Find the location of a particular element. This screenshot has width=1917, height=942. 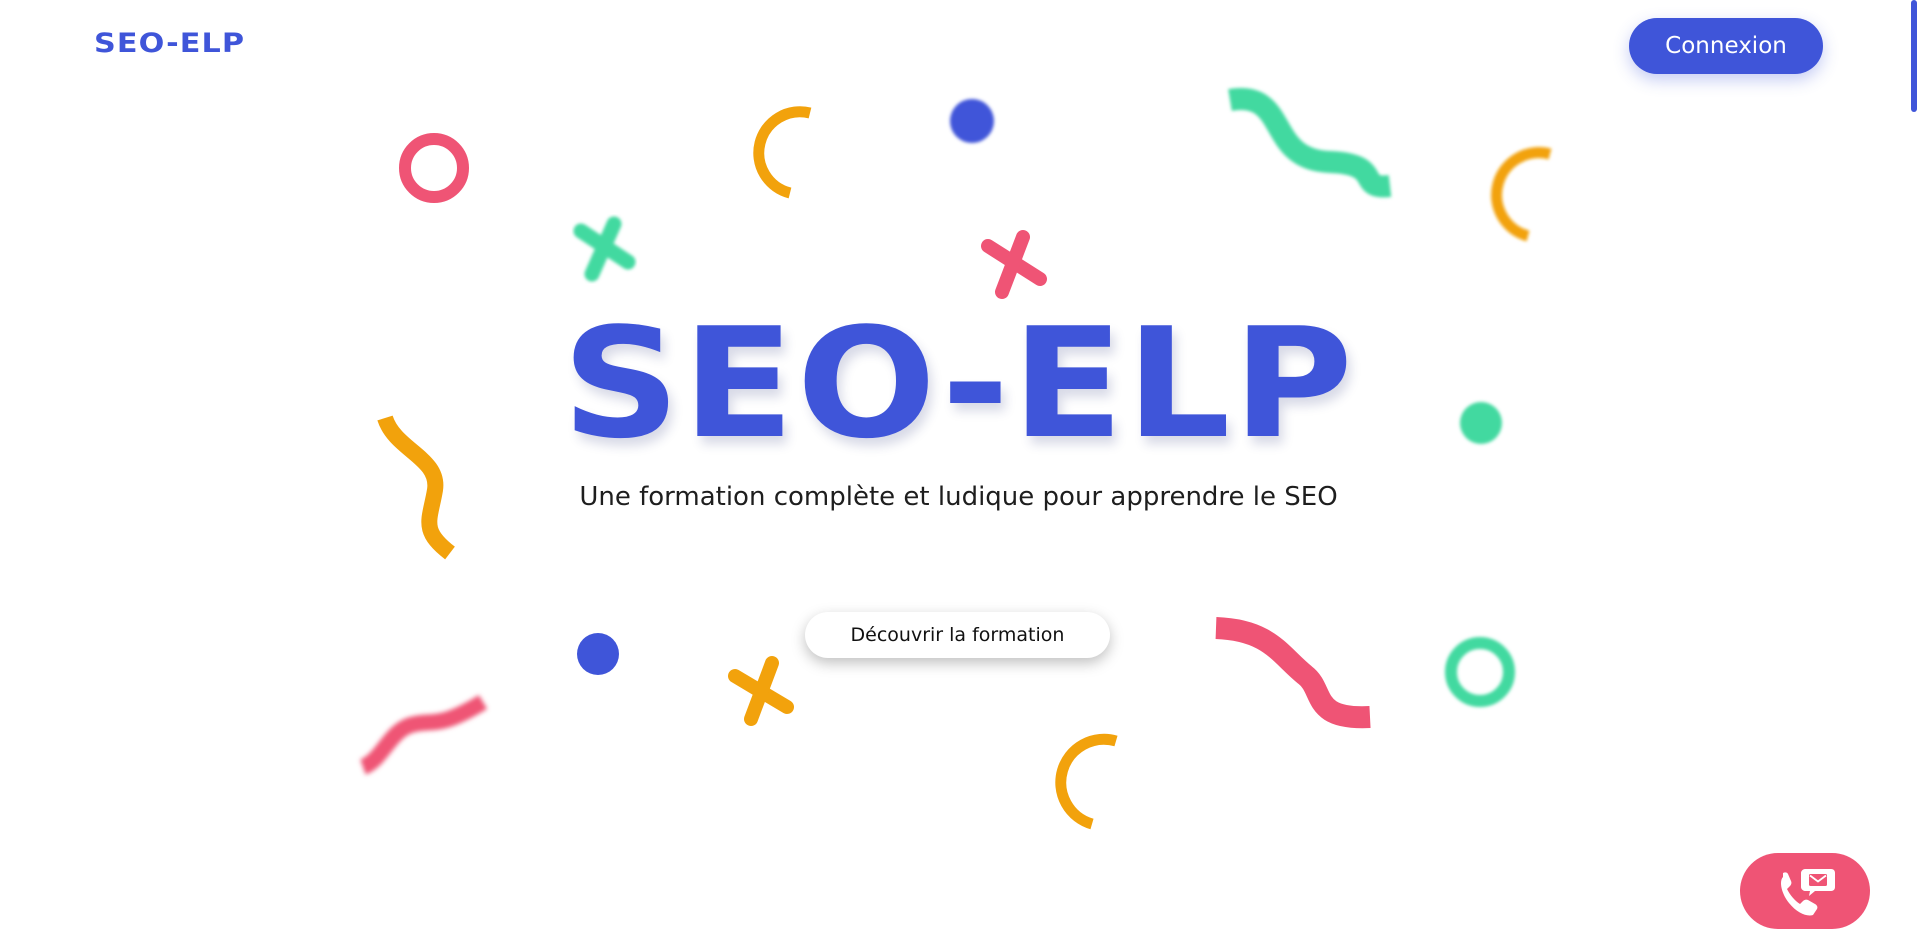

dot-blue-top-shape is located at coordinates (972, 121).